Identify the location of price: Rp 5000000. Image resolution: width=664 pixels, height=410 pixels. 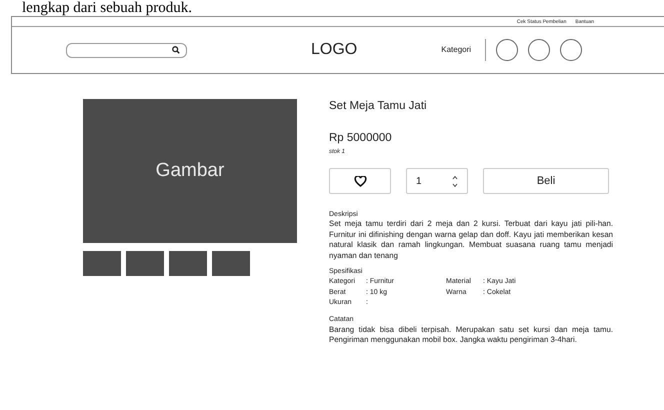
(361, 138).